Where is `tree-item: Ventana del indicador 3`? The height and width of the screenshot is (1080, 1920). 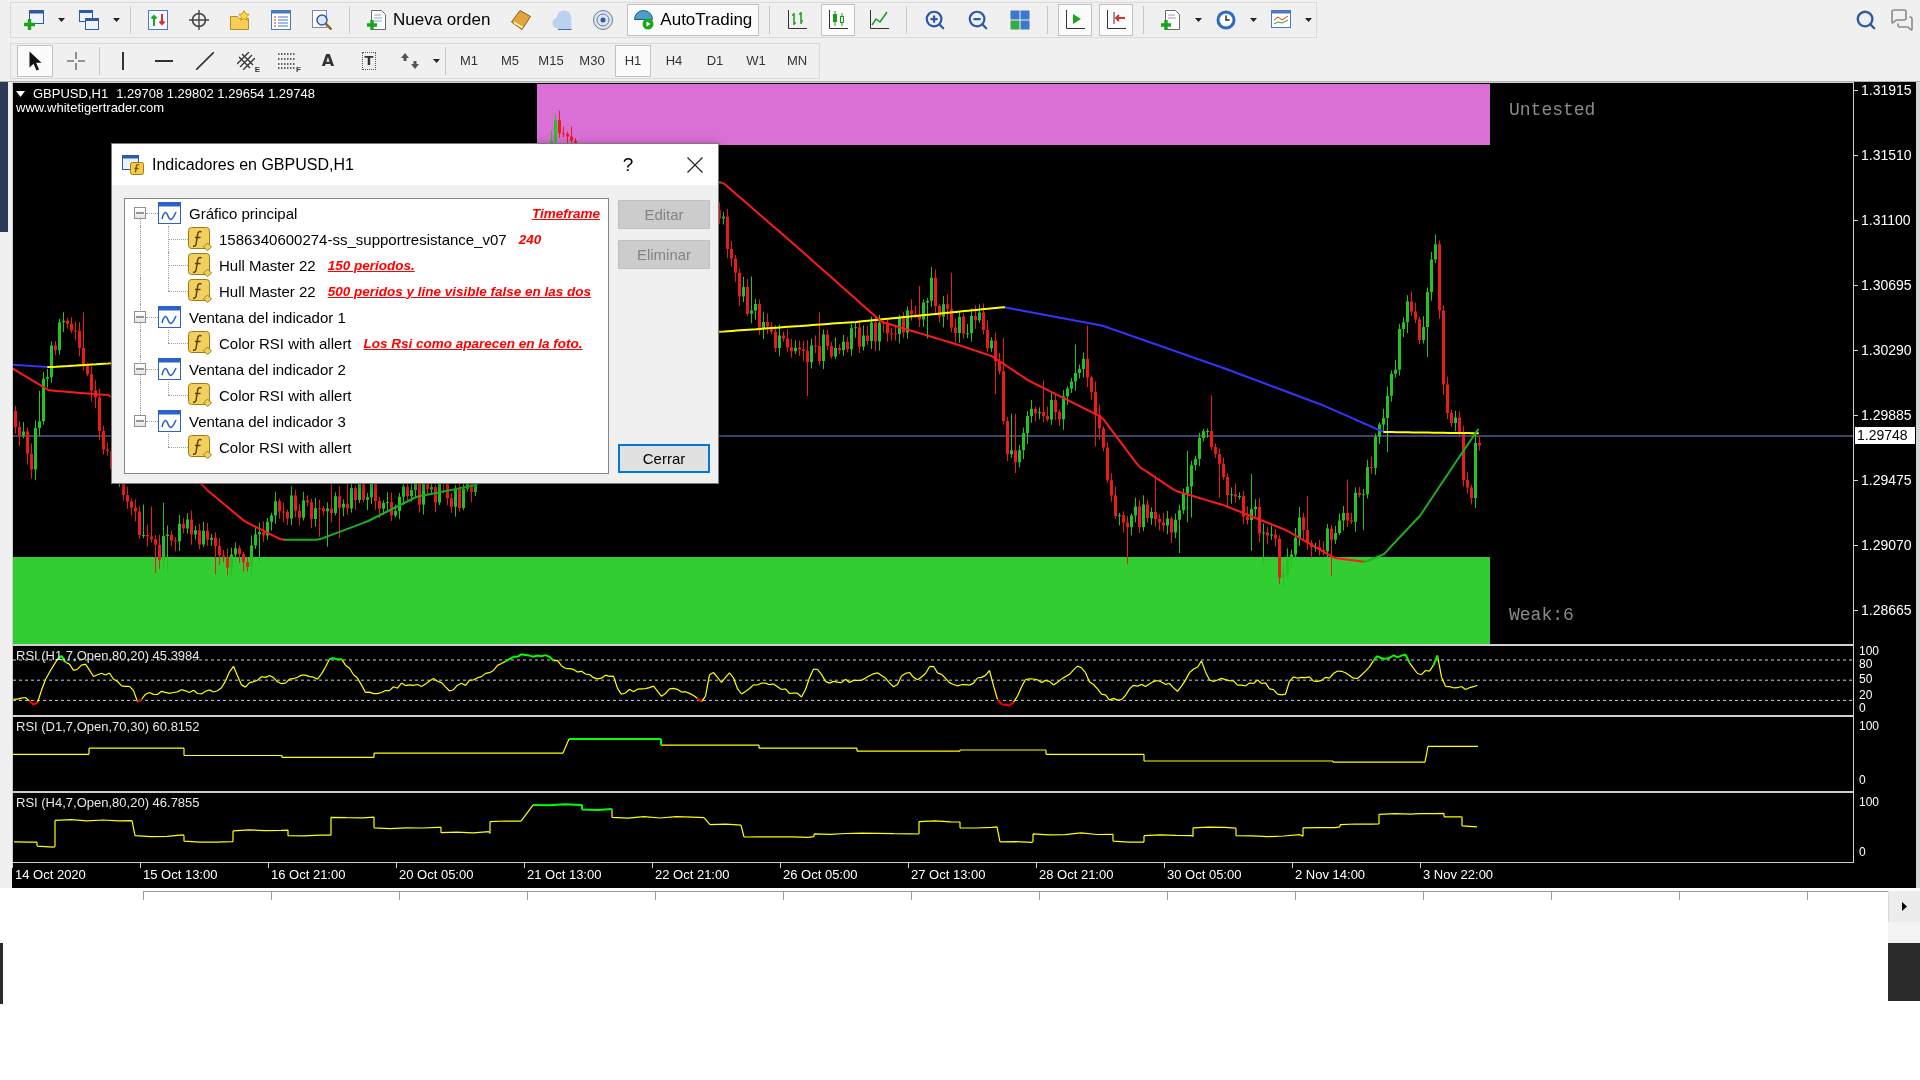 tree-item: Ventana del indicador 3 is located at coordinates (267, 421).